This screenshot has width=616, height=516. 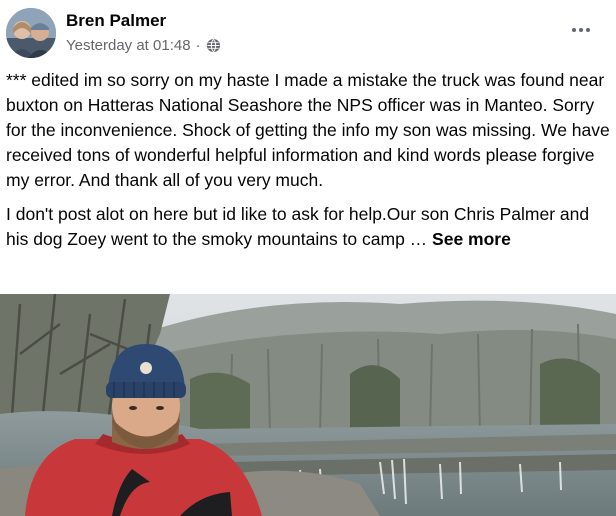 I want to click on post-timestamp: Yesterday at 01:48, so click(x=128, y=45).